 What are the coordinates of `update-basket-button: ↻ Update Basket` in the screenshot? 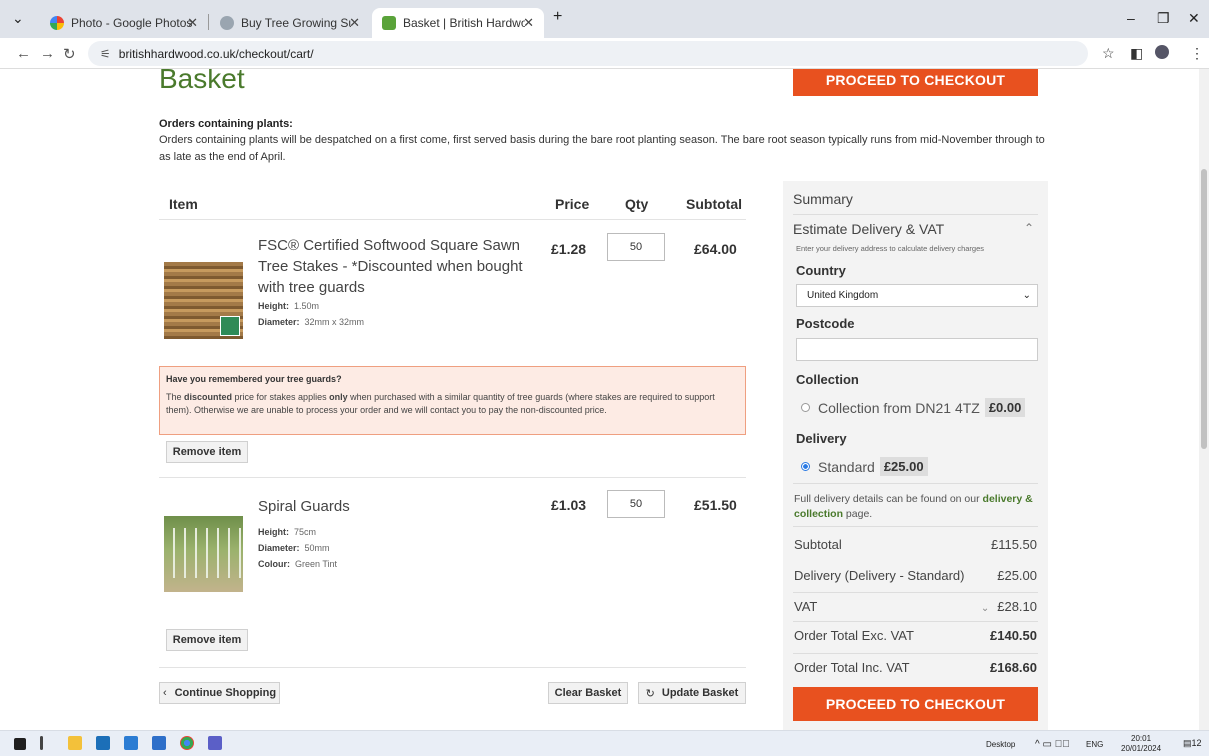 It's located at (692, 693).